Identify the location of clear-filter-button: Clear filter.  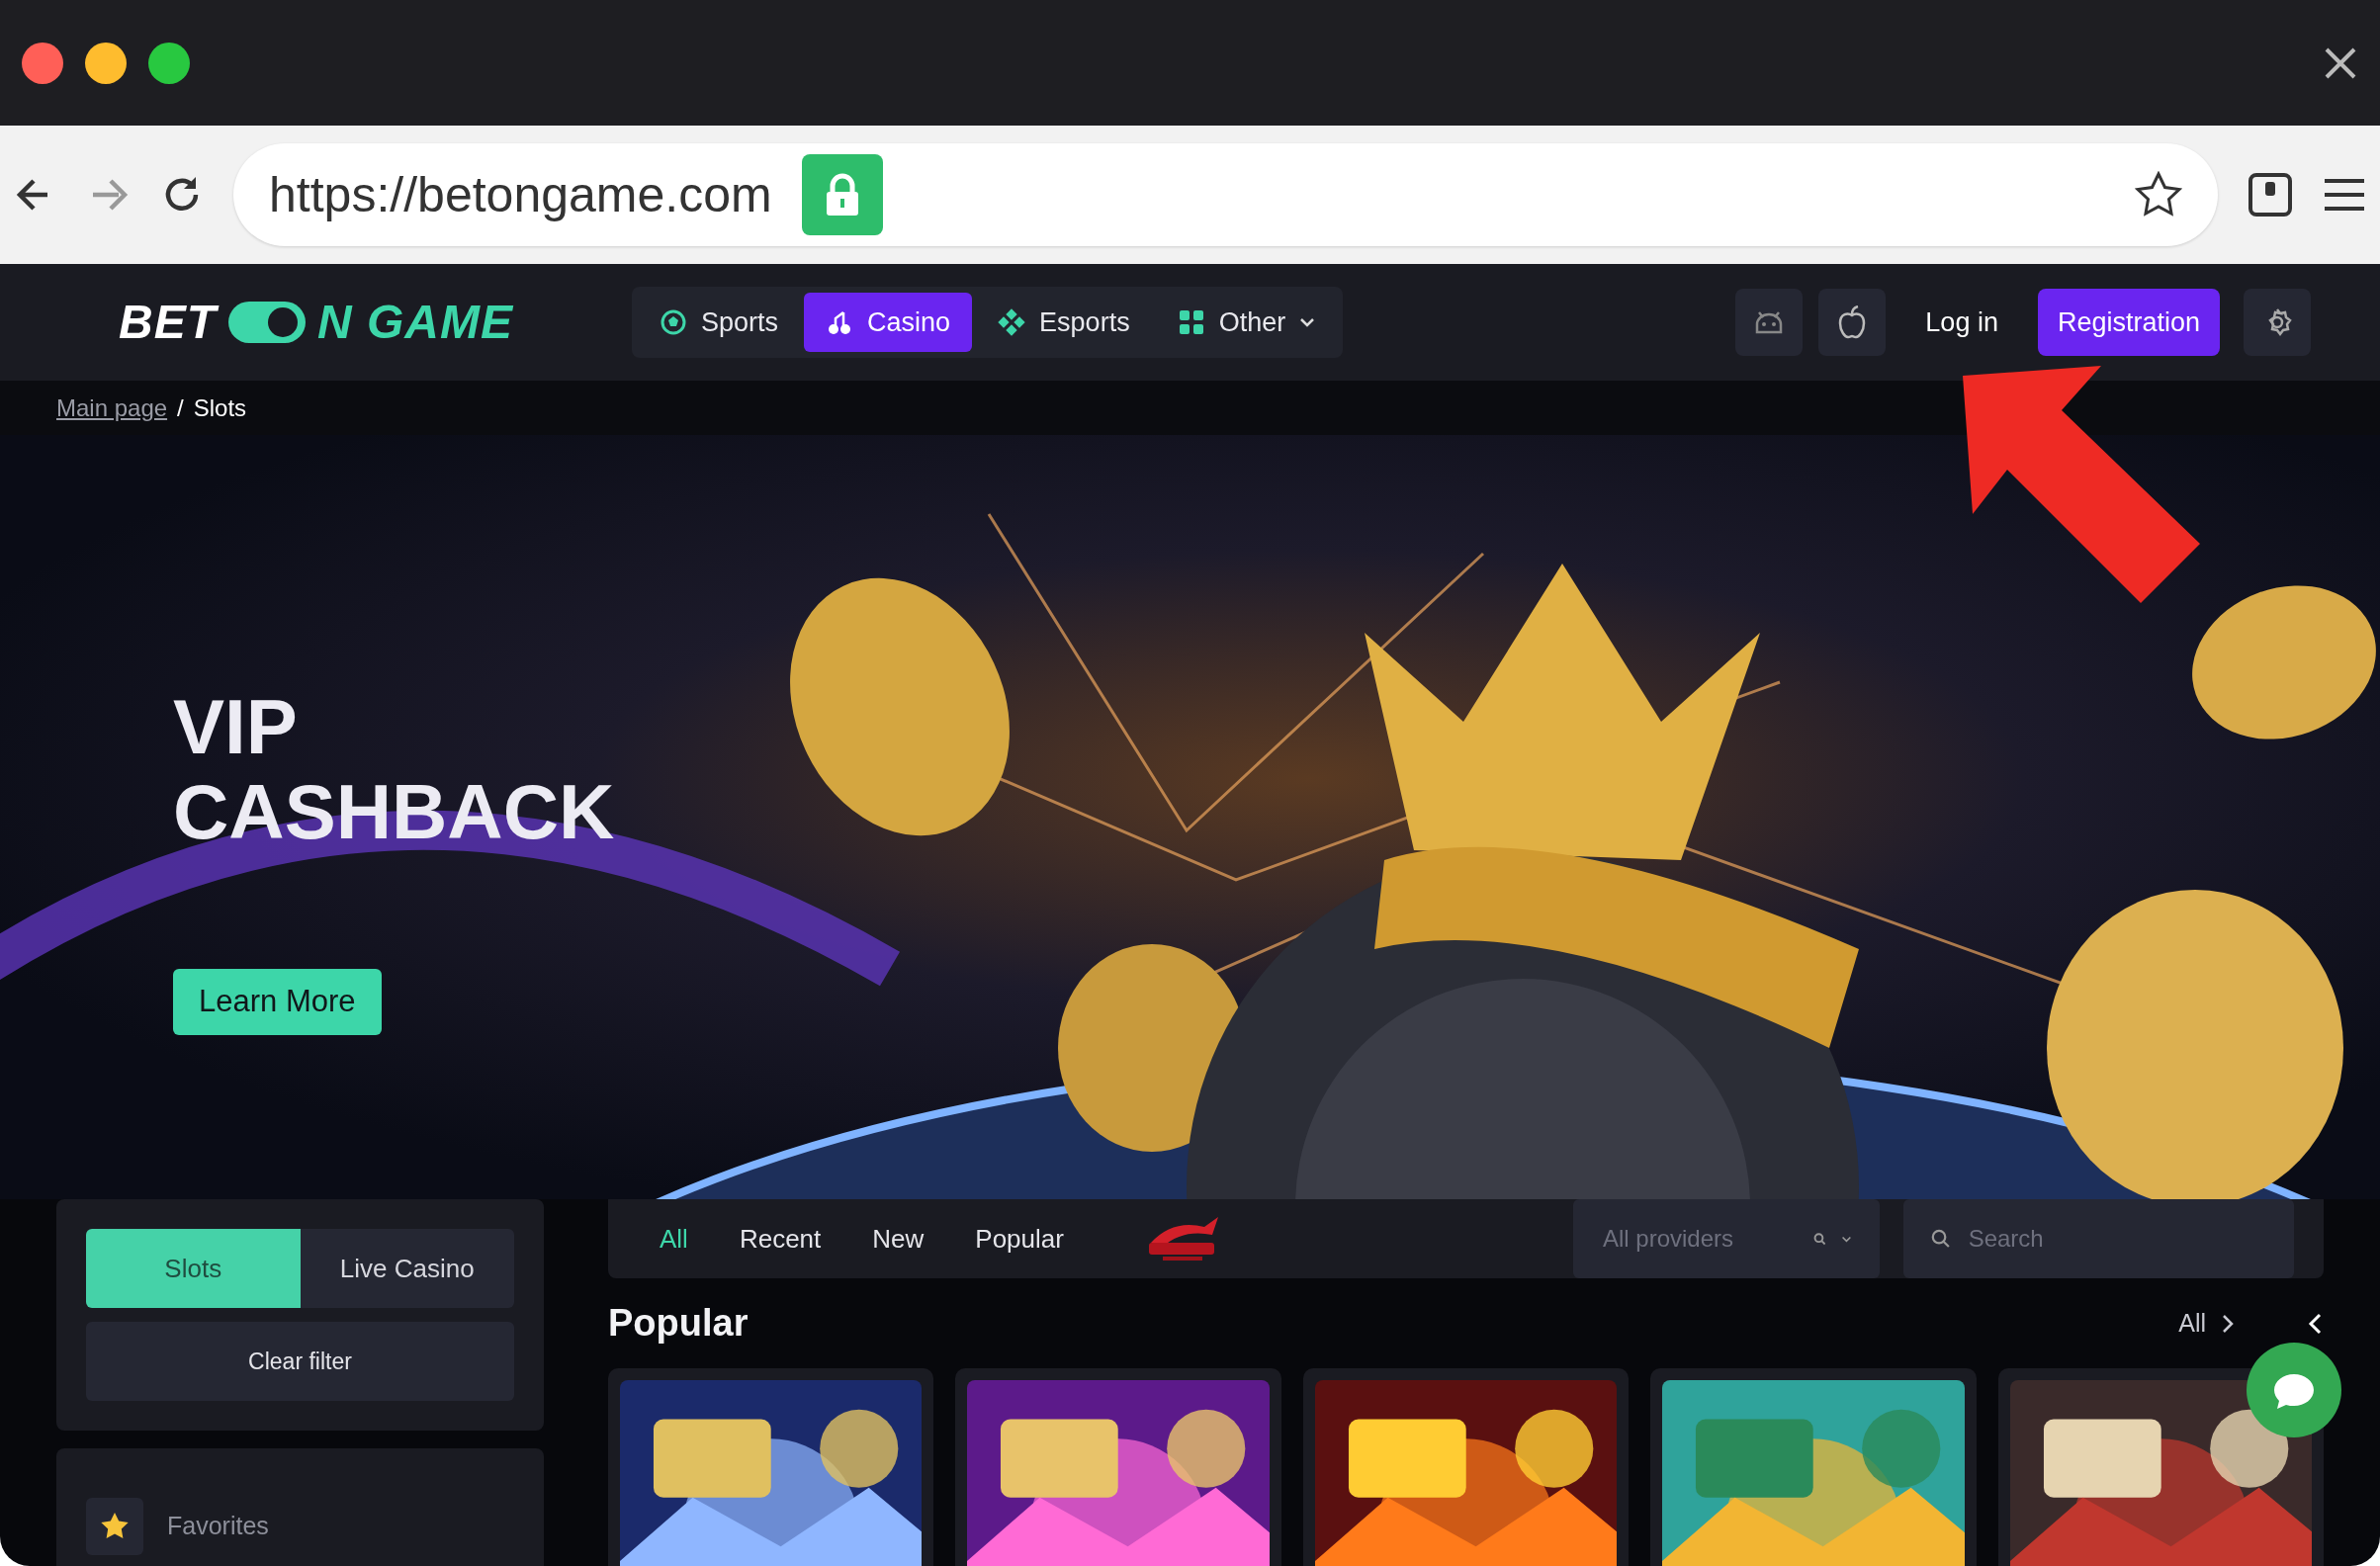
(300, 1362).